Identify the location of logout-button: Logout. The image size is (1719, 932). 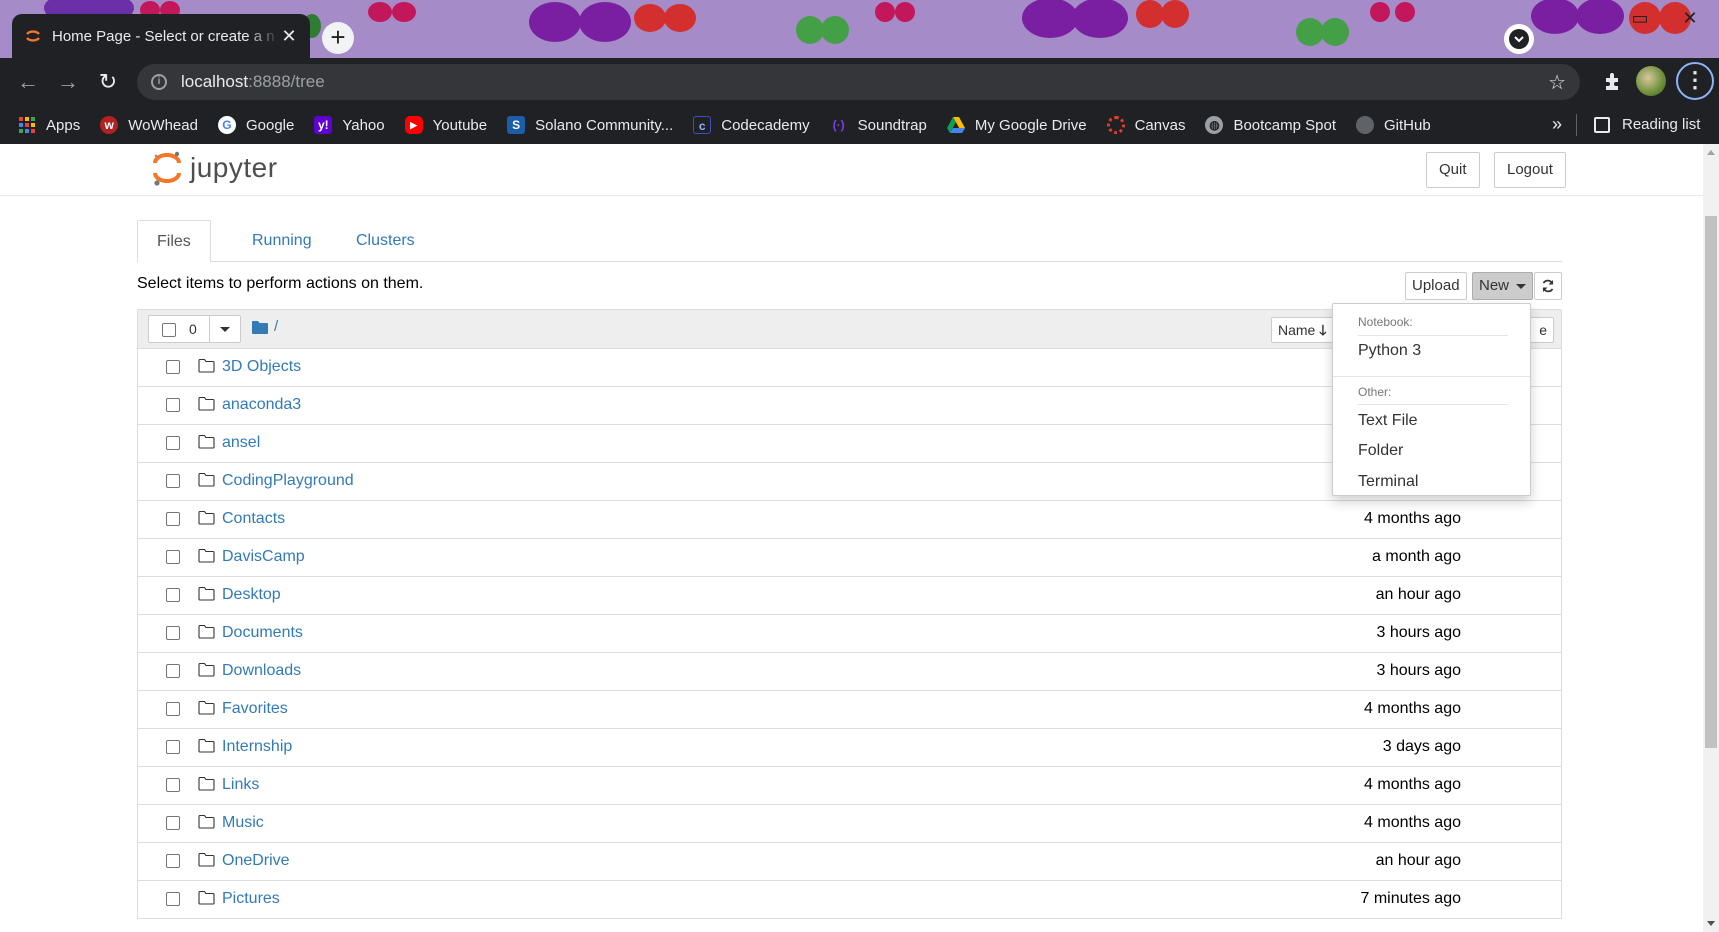
(1530, 170).